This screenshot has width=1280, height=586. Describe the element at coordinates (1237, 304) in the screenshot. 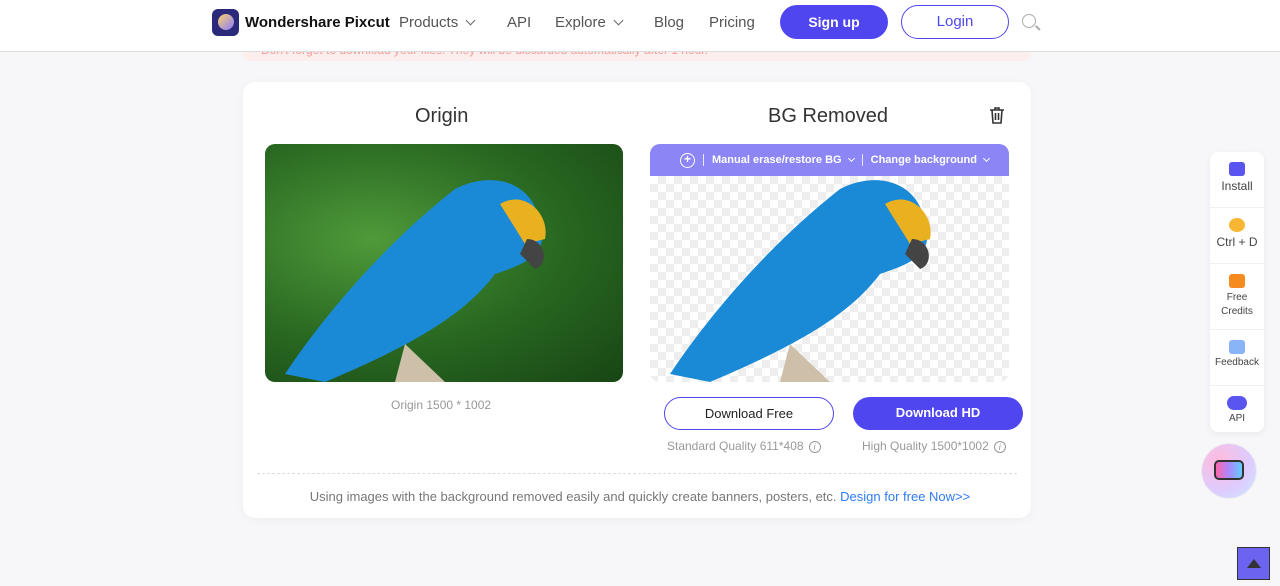

I see `sidebar-label: Free Credits` at that location.